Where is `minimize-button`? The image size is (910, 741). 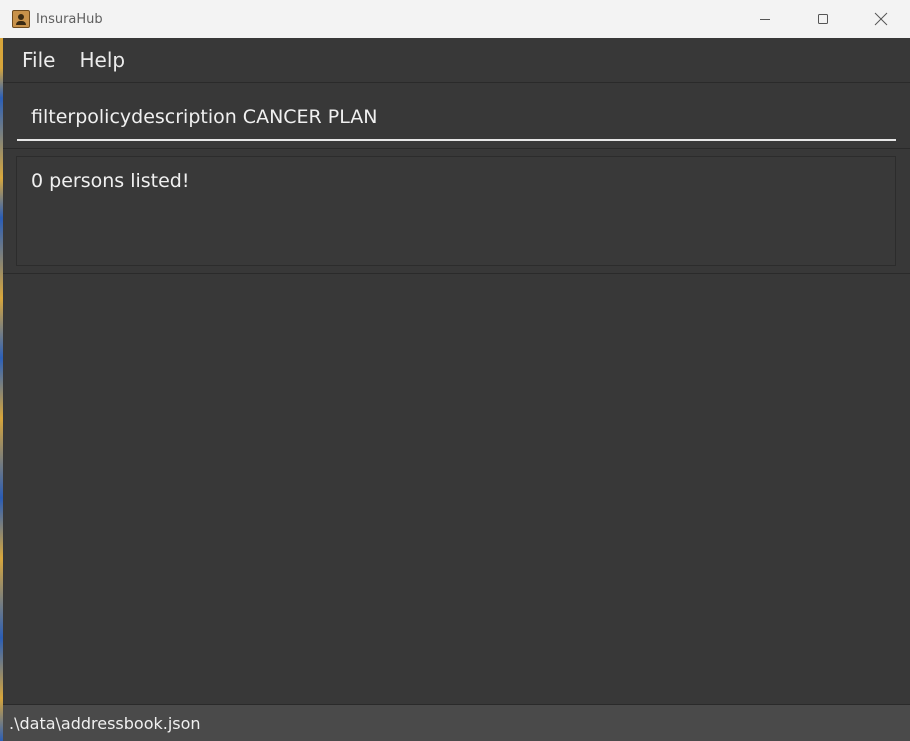 minimize-button is located at coordinates (765, 19).